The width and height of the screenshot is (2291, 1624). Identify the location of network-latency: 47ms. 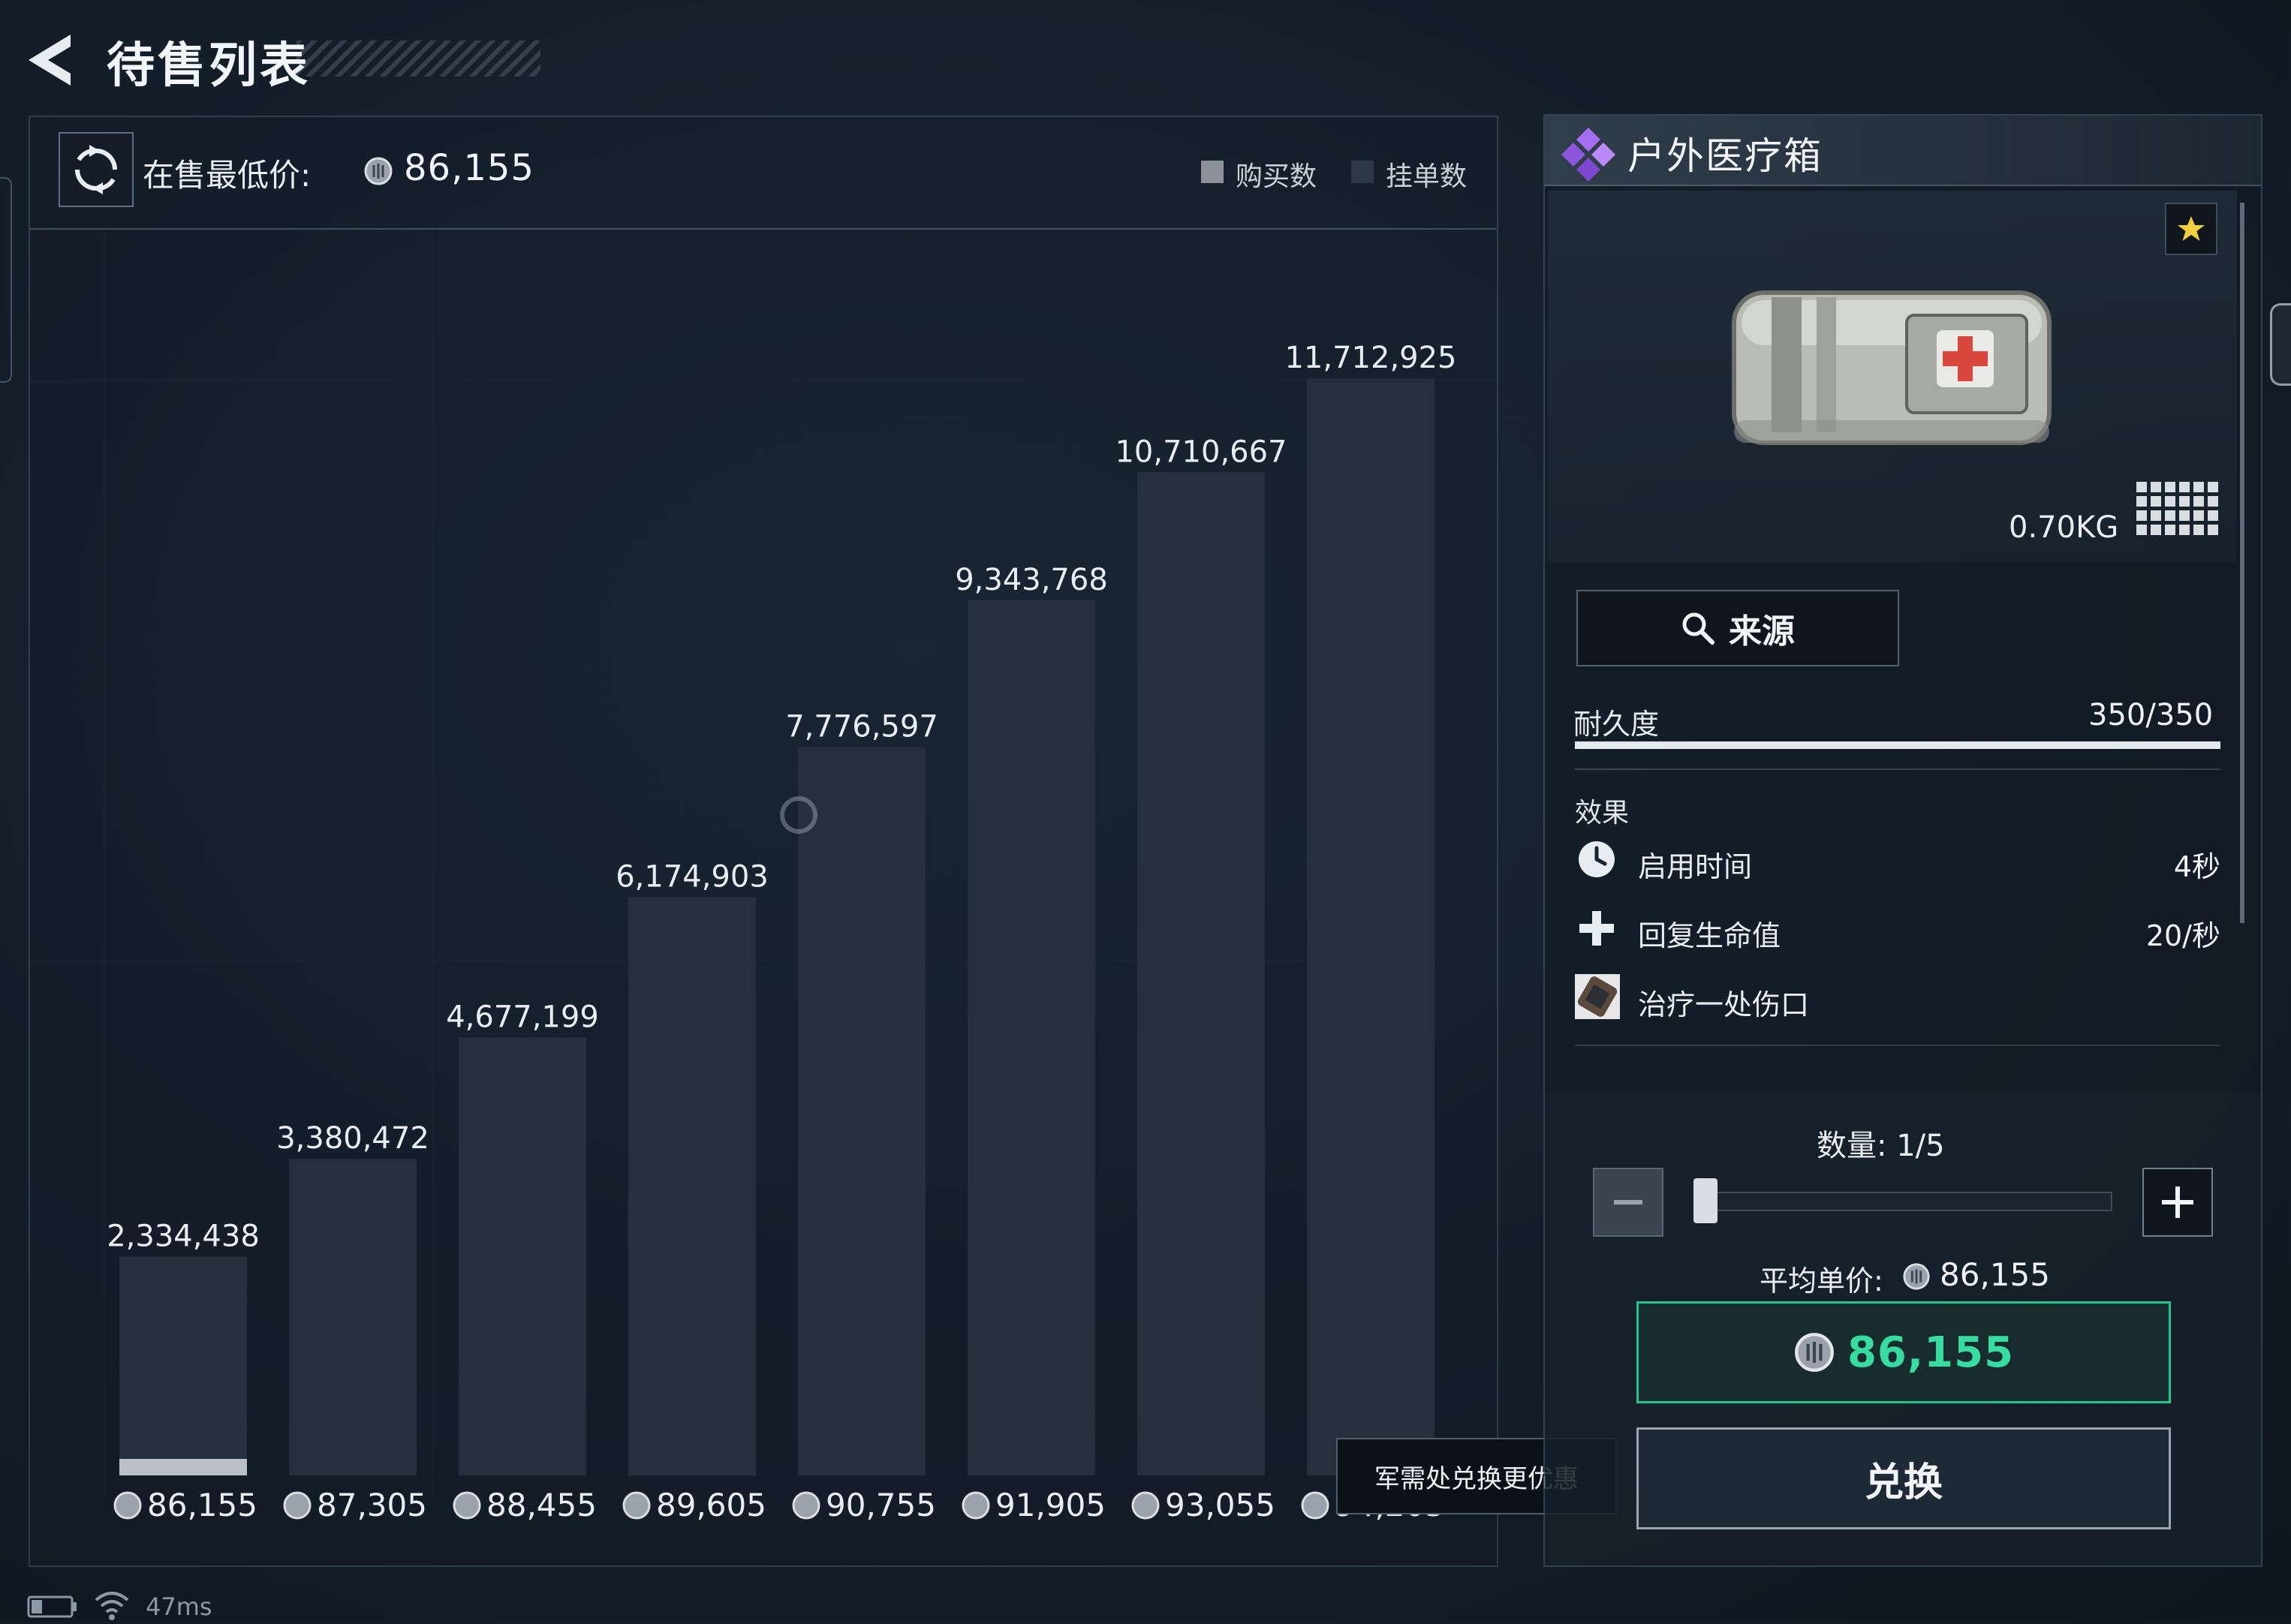
(179, 1606).